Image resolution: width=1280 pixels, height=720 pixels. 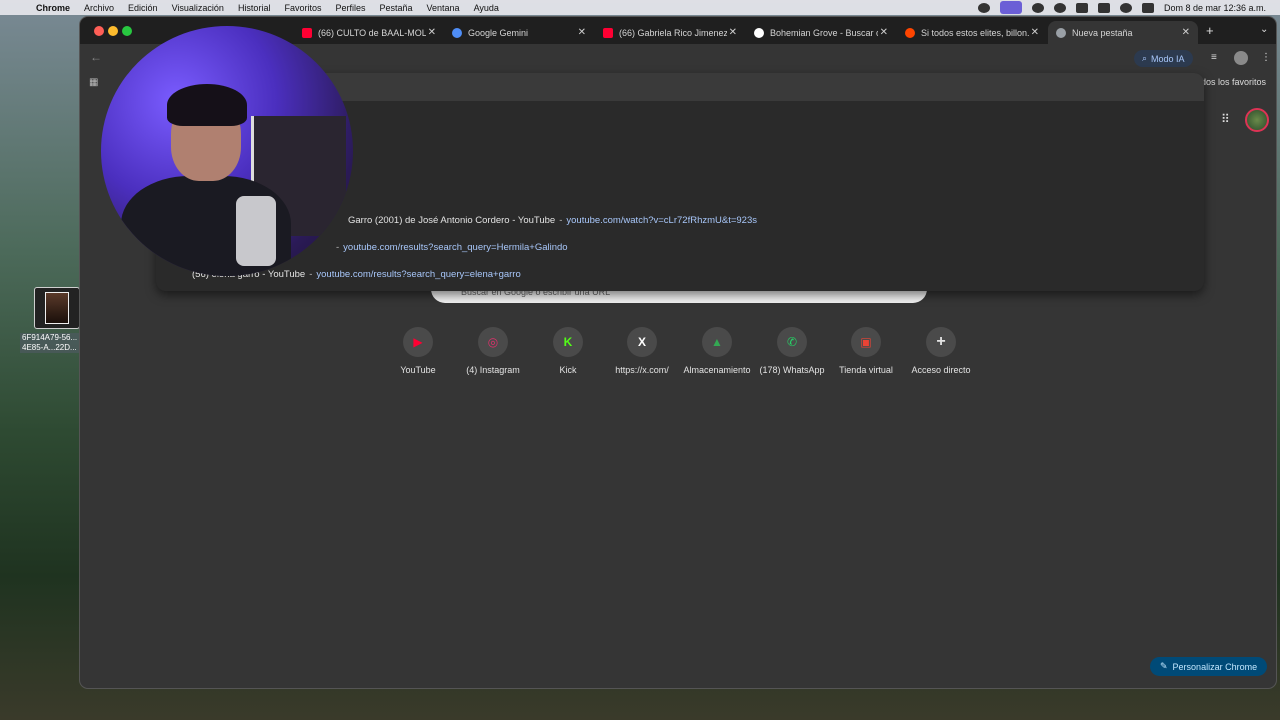 What do you see at coordinates (493, 370) in the screenshot?
I see `shortcut-label: (4) Instagram` at bounding box center [493, 370].